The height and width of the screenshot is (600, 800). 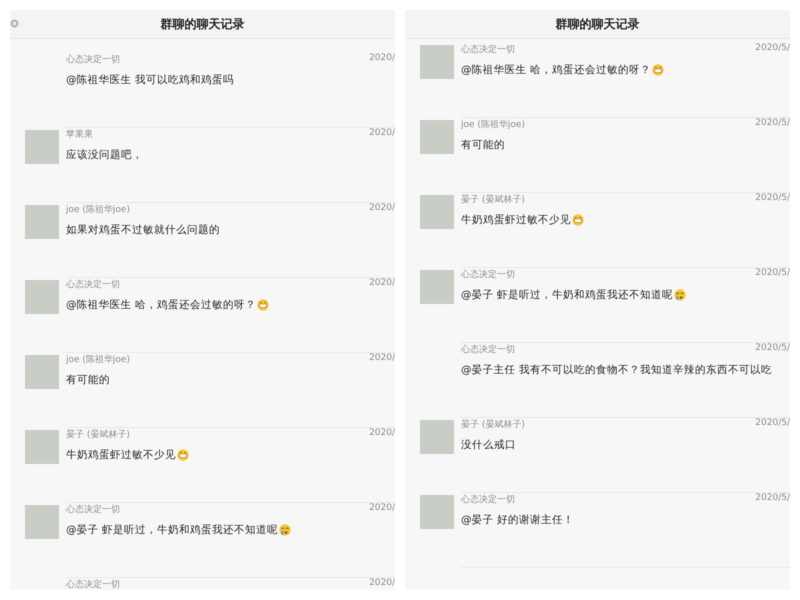 What do you see at coordinates (79, 134) in the screenshot?
I see `sender-name: 苹果果` at bounding box center [79, 134].